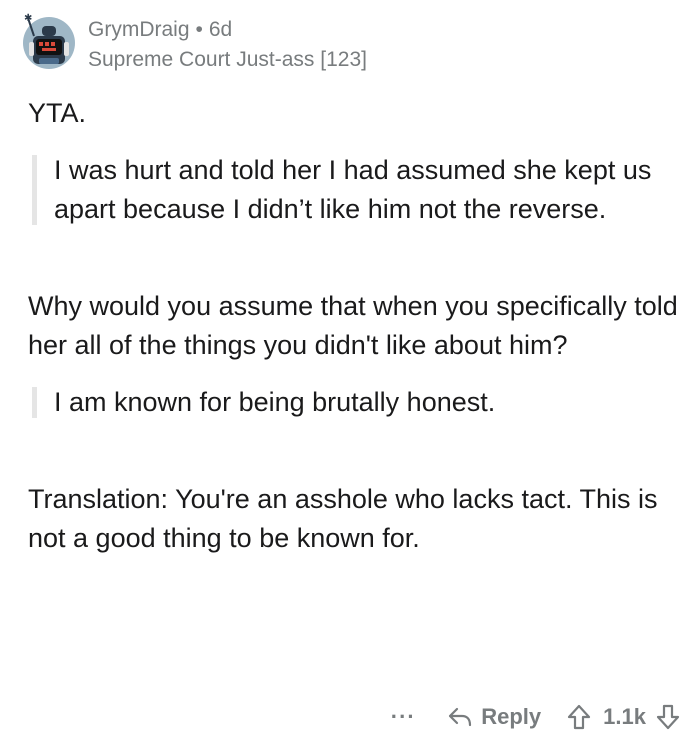  I want to click on downvote-arrow-icon, so click(668, 717).